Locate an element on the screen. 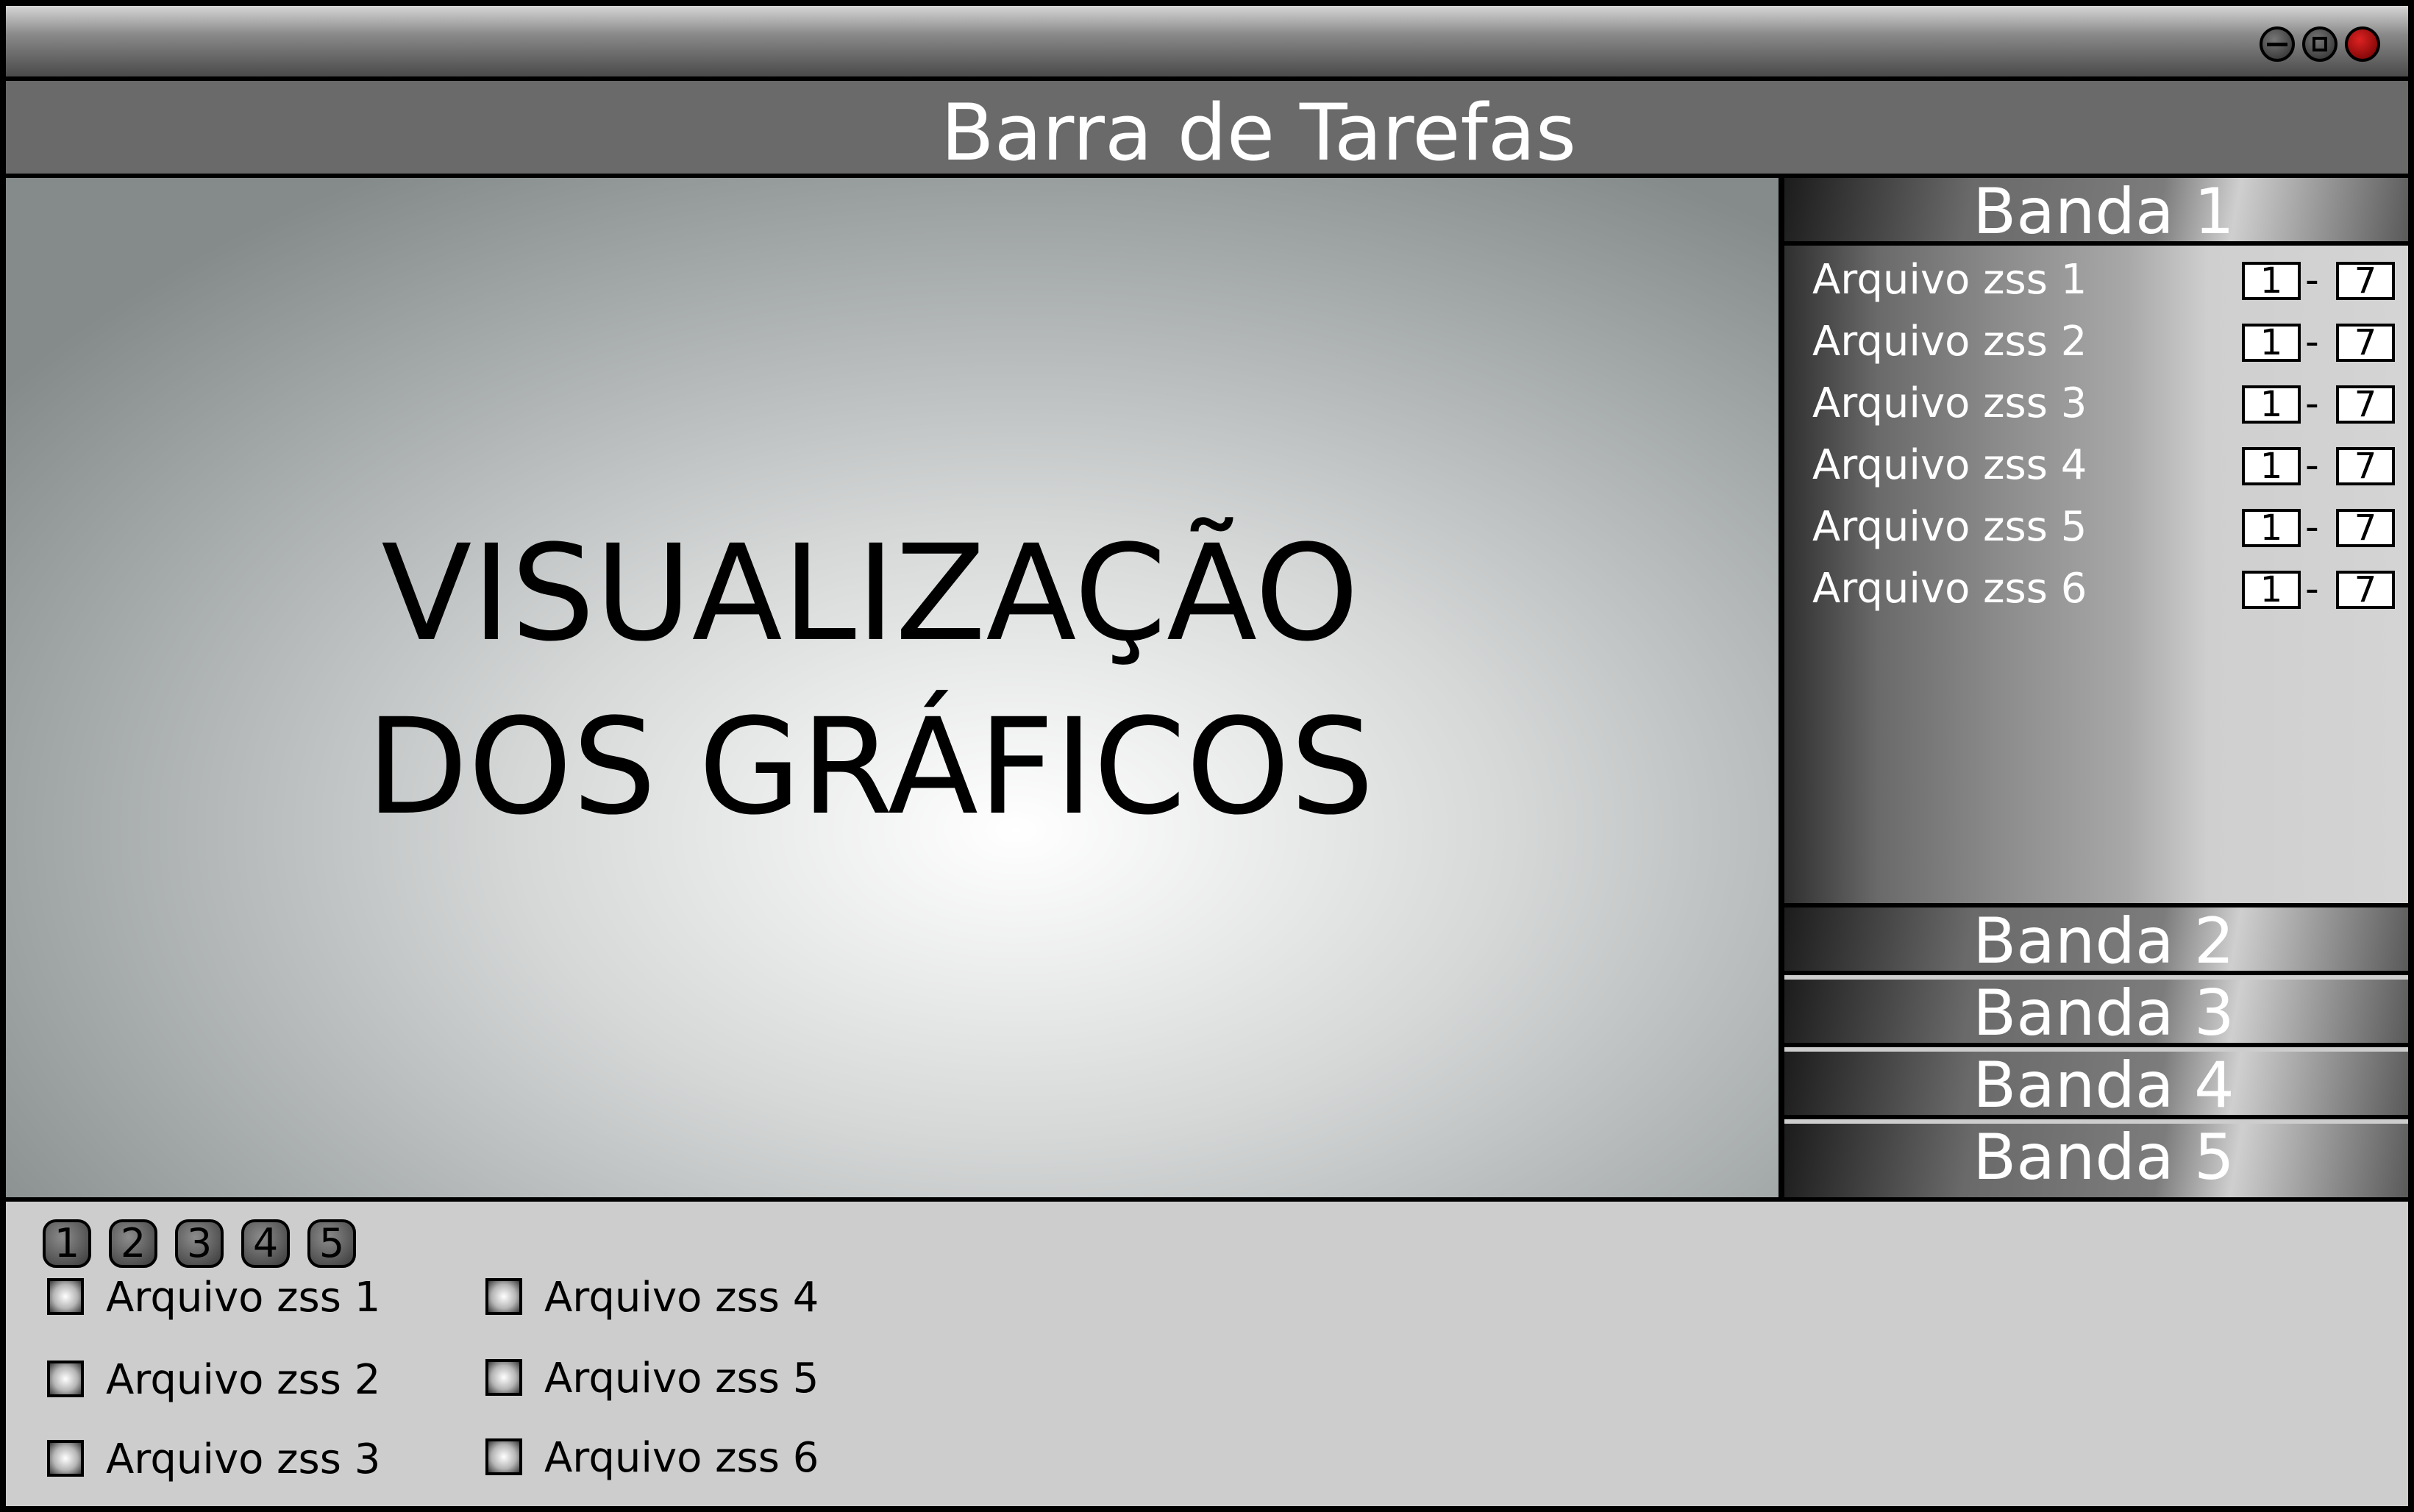  band-file-label: Arquivo zss 5 is located at coordinates (1949, 527).